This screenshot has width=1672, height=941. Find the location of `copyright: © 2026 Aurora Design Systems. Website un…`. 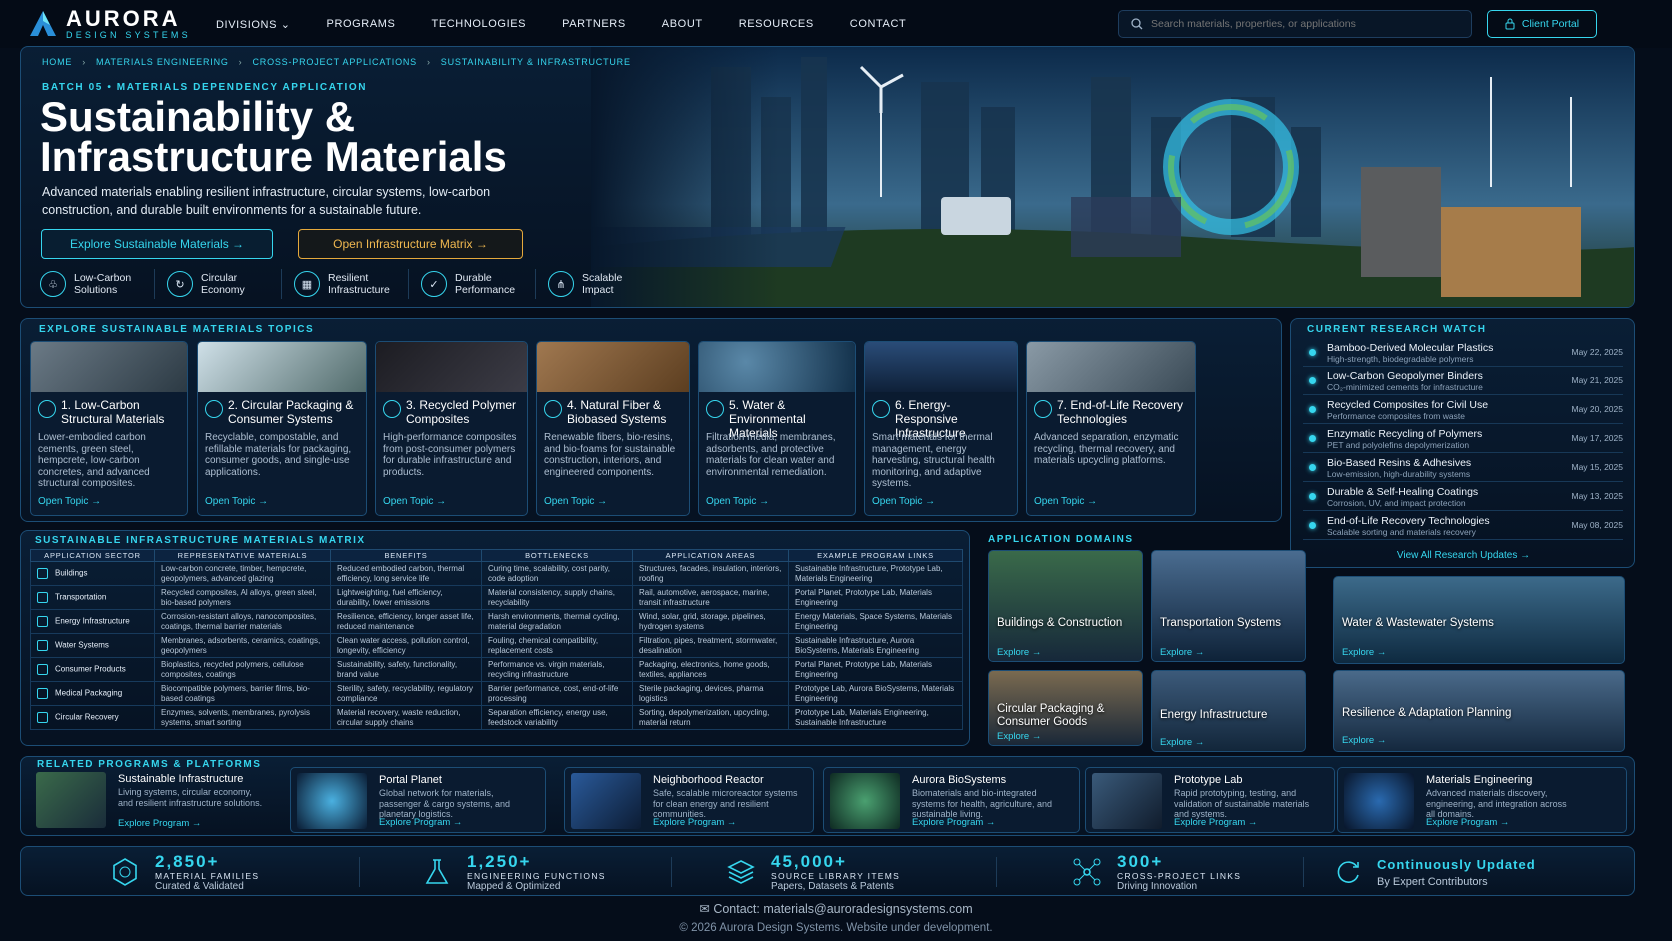

copyright: © 2026 Aurora Design Systems. Website un… is located at coordinates (836, 928).